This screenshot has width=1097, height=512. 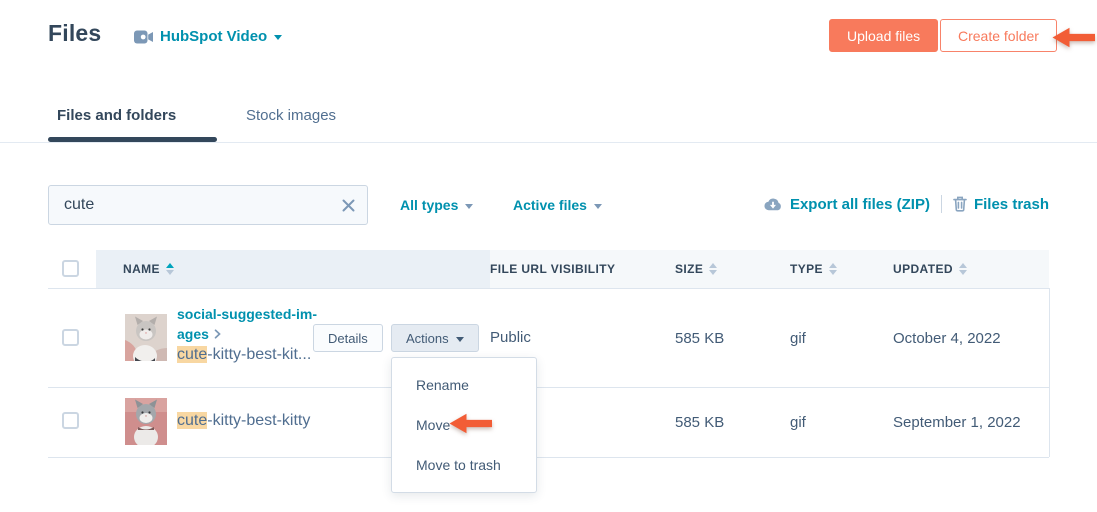 I want to click on folder-name-line1: social-suggested-im-, so click(x=247, y=314).